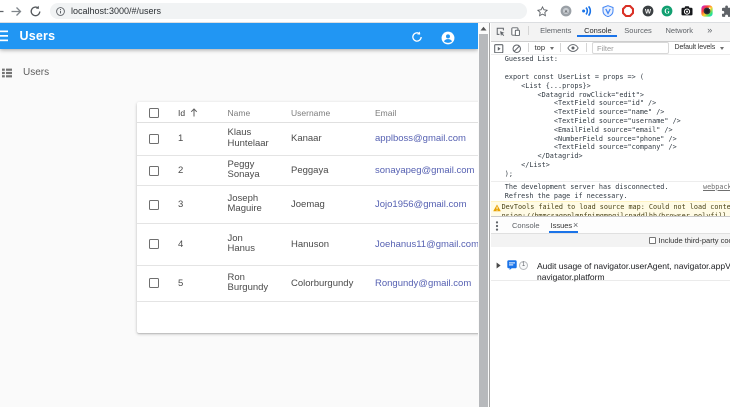  Describe the element at coordinates (288, 11) in the screenshot. I see `address-bar: localhost:3000/#/users` at that location.